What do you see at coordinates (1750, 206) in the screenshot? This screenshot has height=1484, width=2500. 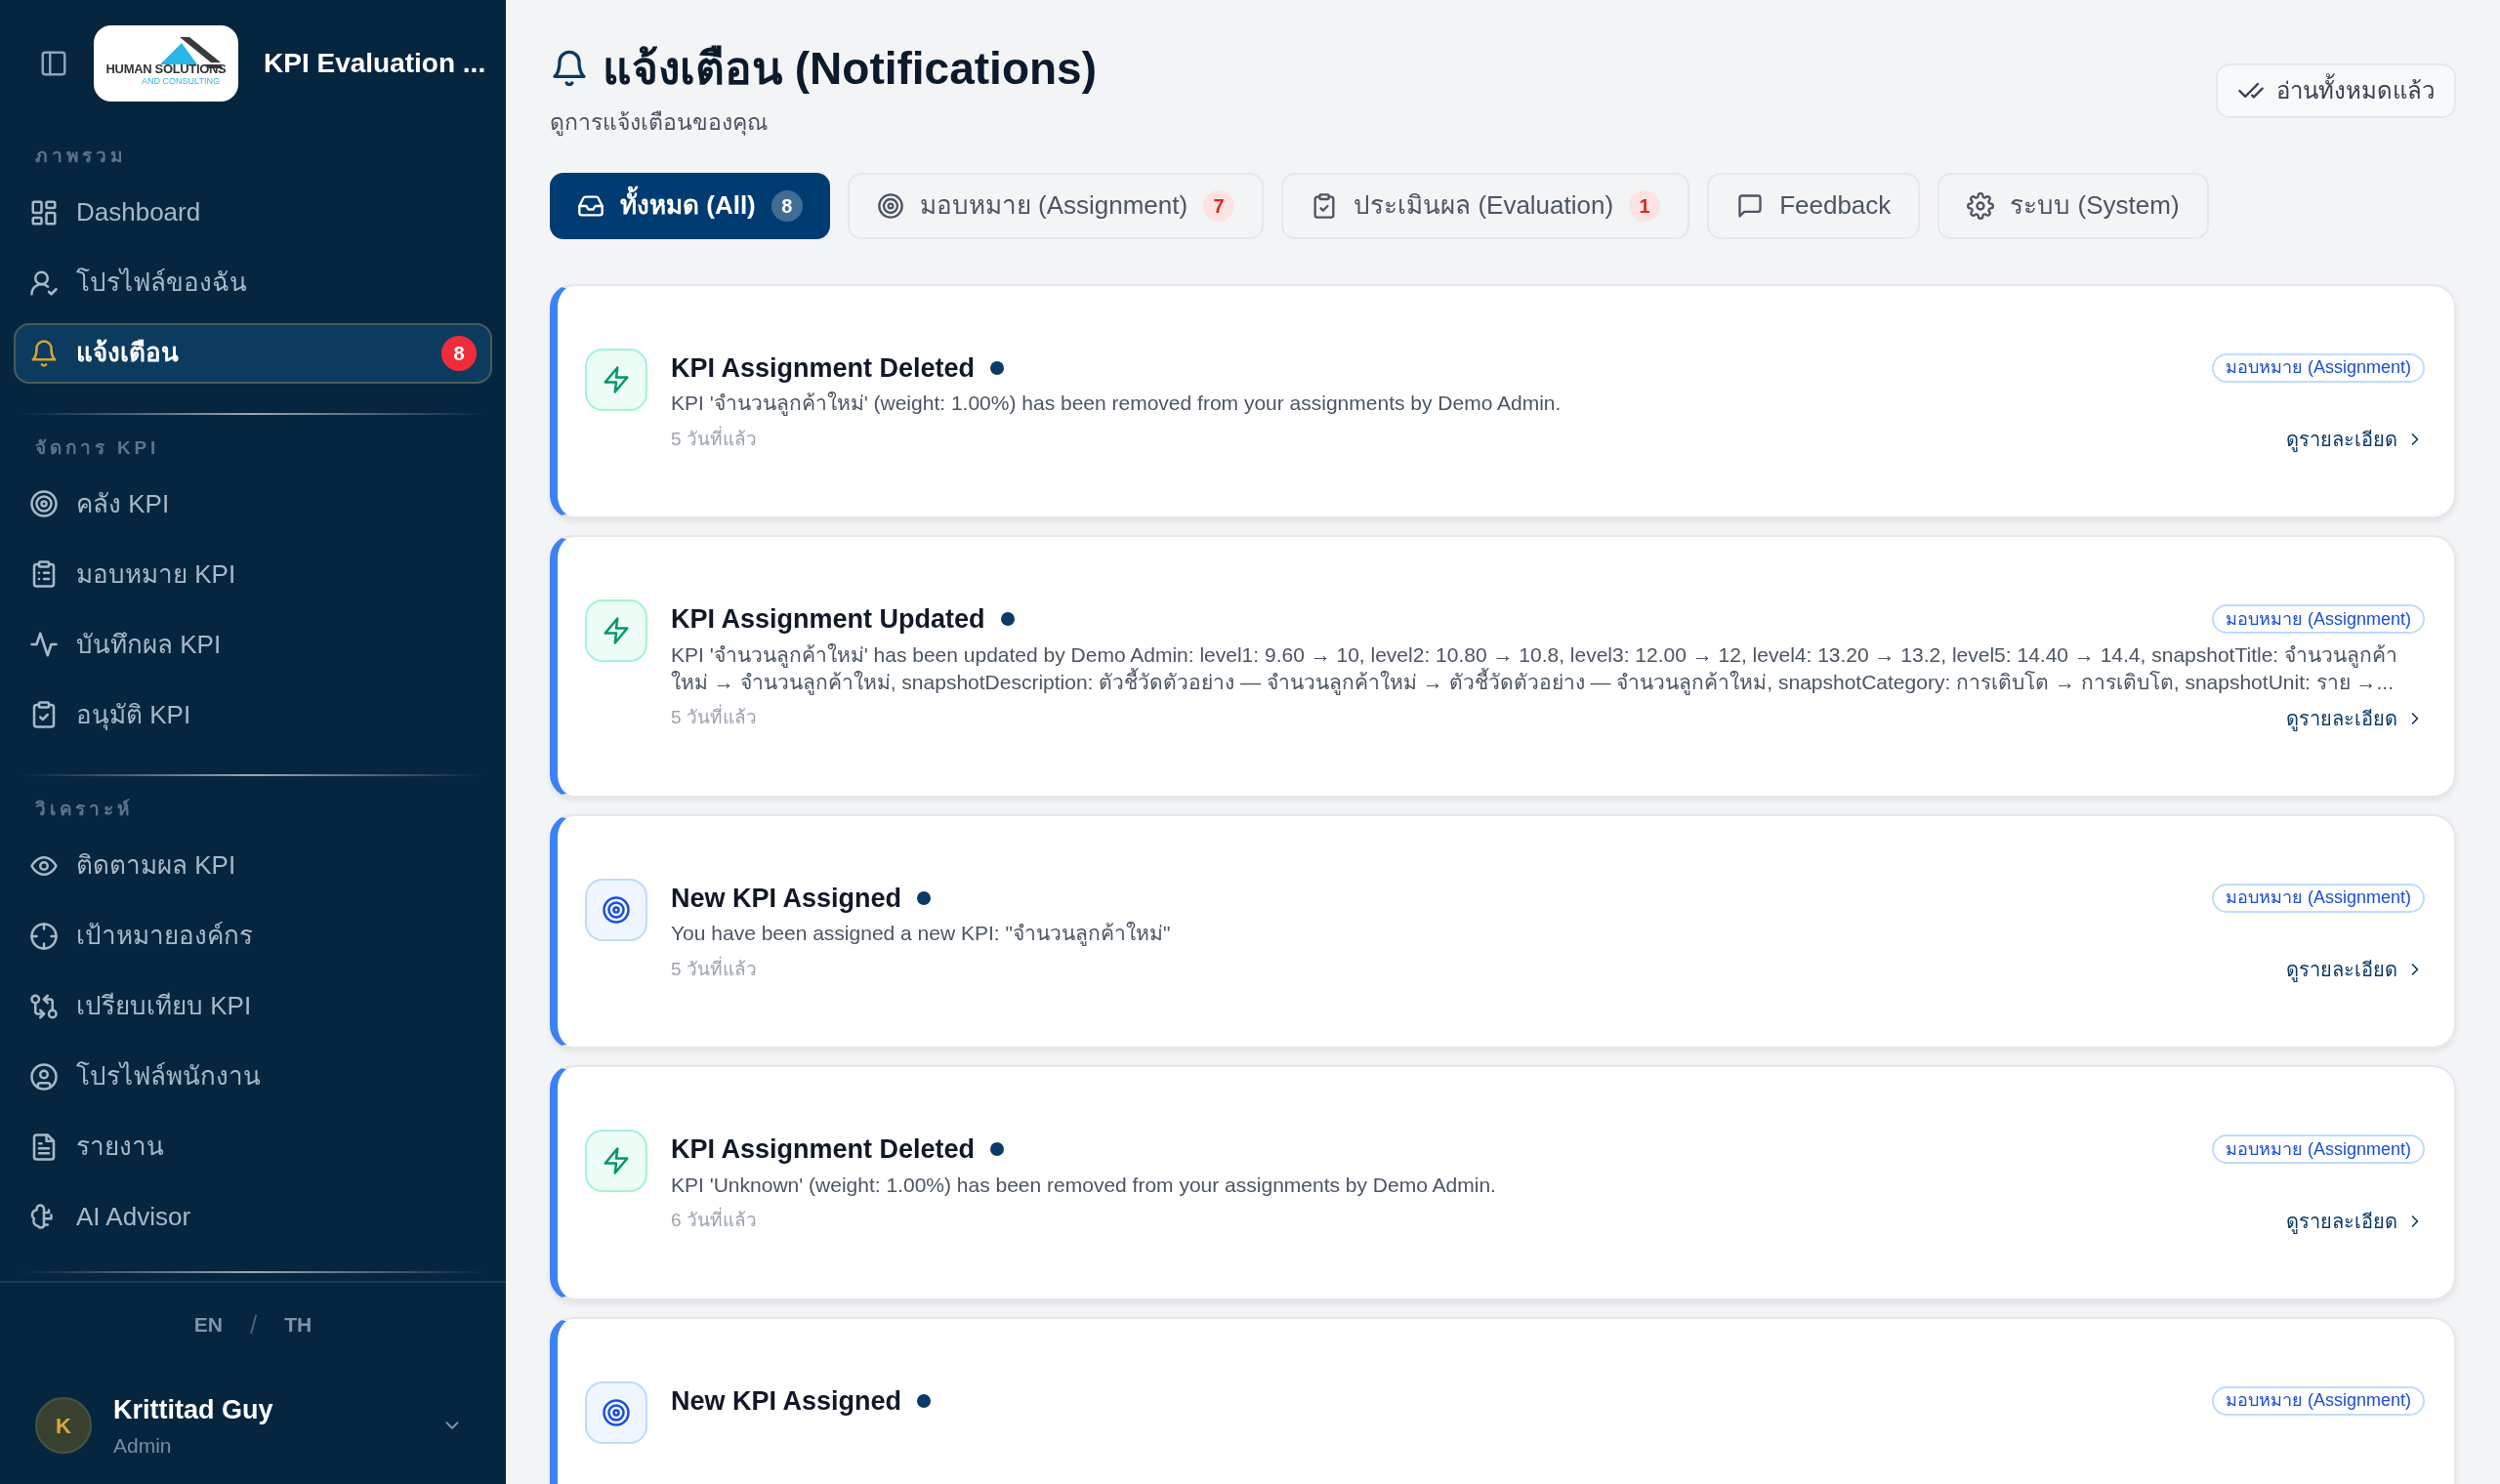 I see `message-icon` at bounding box center [1750, 206].